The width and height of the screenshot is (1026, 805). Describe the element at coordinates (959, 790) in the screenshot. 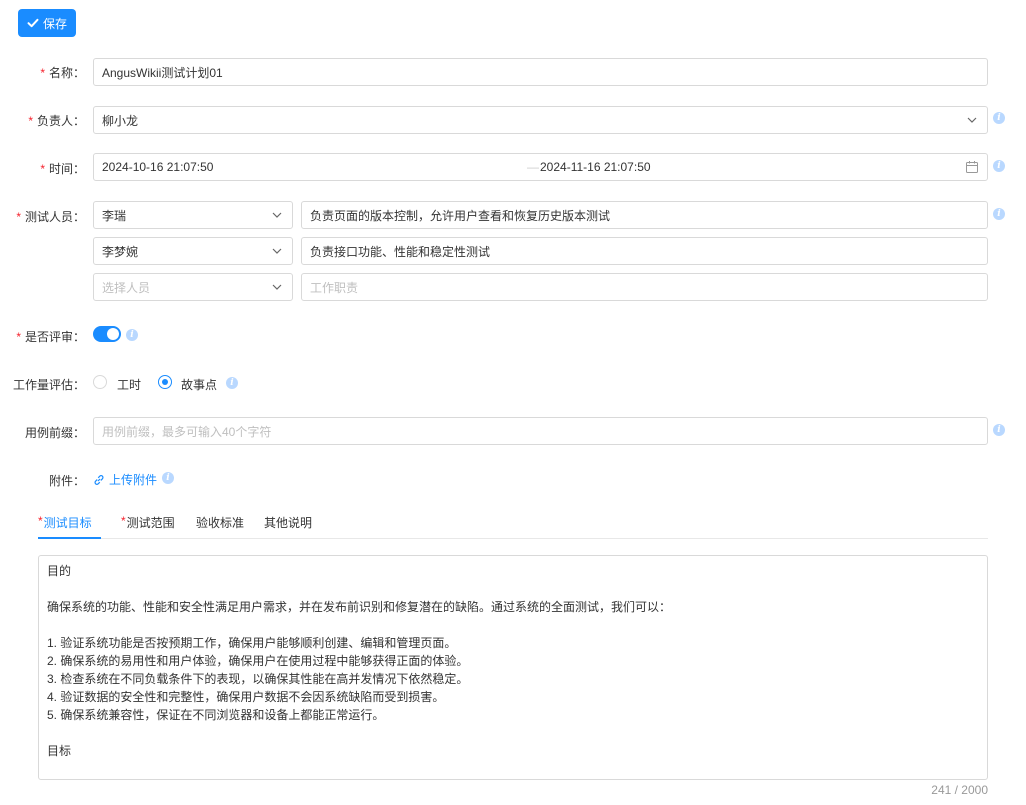

I see `char-counter: 241 / 2000` at that location.